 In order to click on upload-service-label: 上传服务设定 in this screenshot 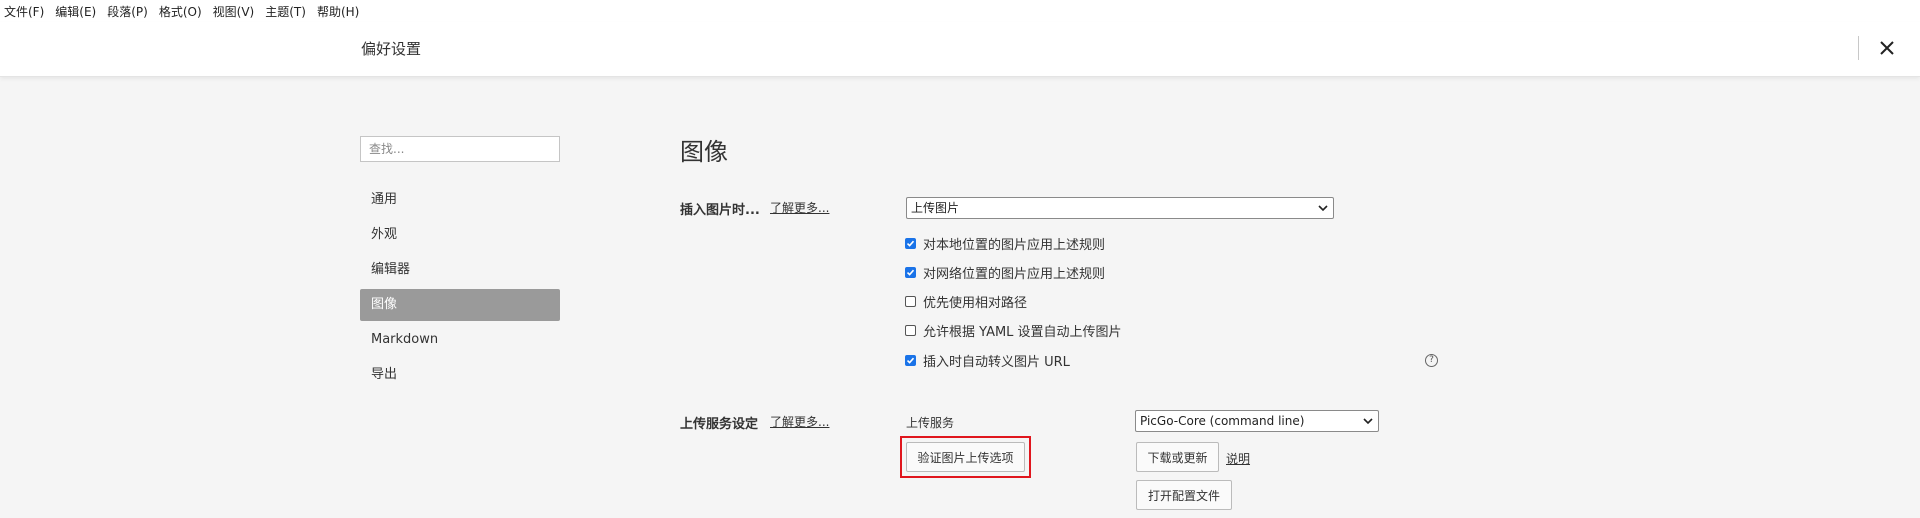, I will do `click(719, 424)`.